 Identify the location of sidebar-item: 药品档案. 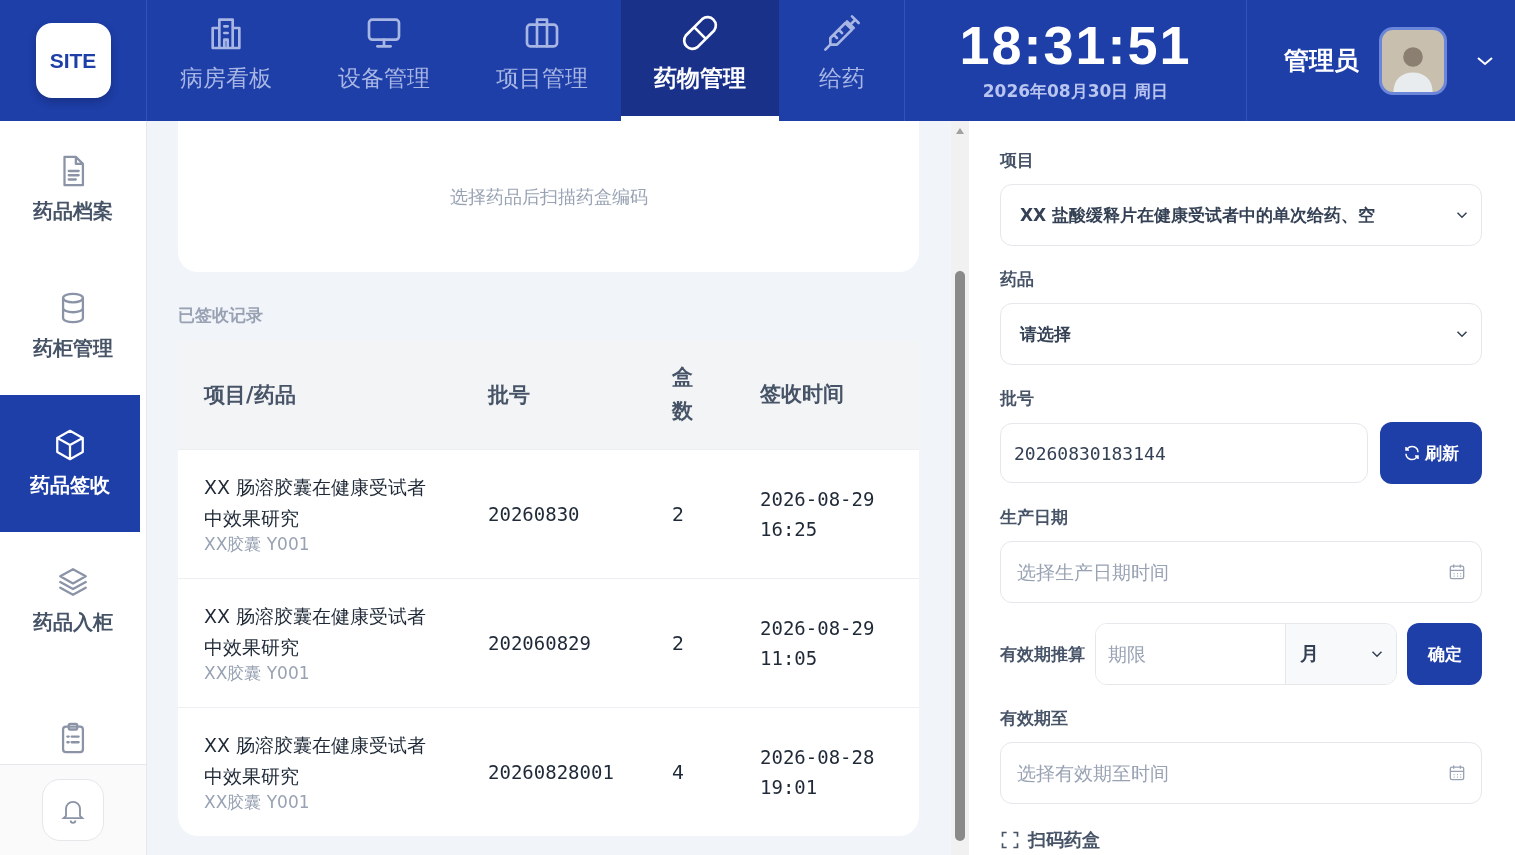
(73, 189).